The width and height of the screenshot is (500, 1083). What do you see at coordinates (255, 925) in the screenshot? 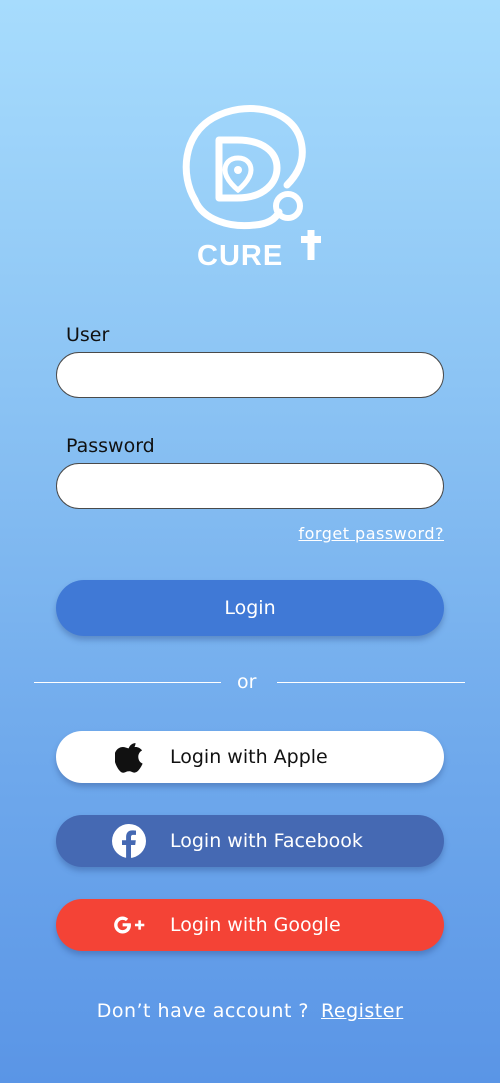
I see `login-with-google-label: Login with Google` at bounding box center [255, 925].